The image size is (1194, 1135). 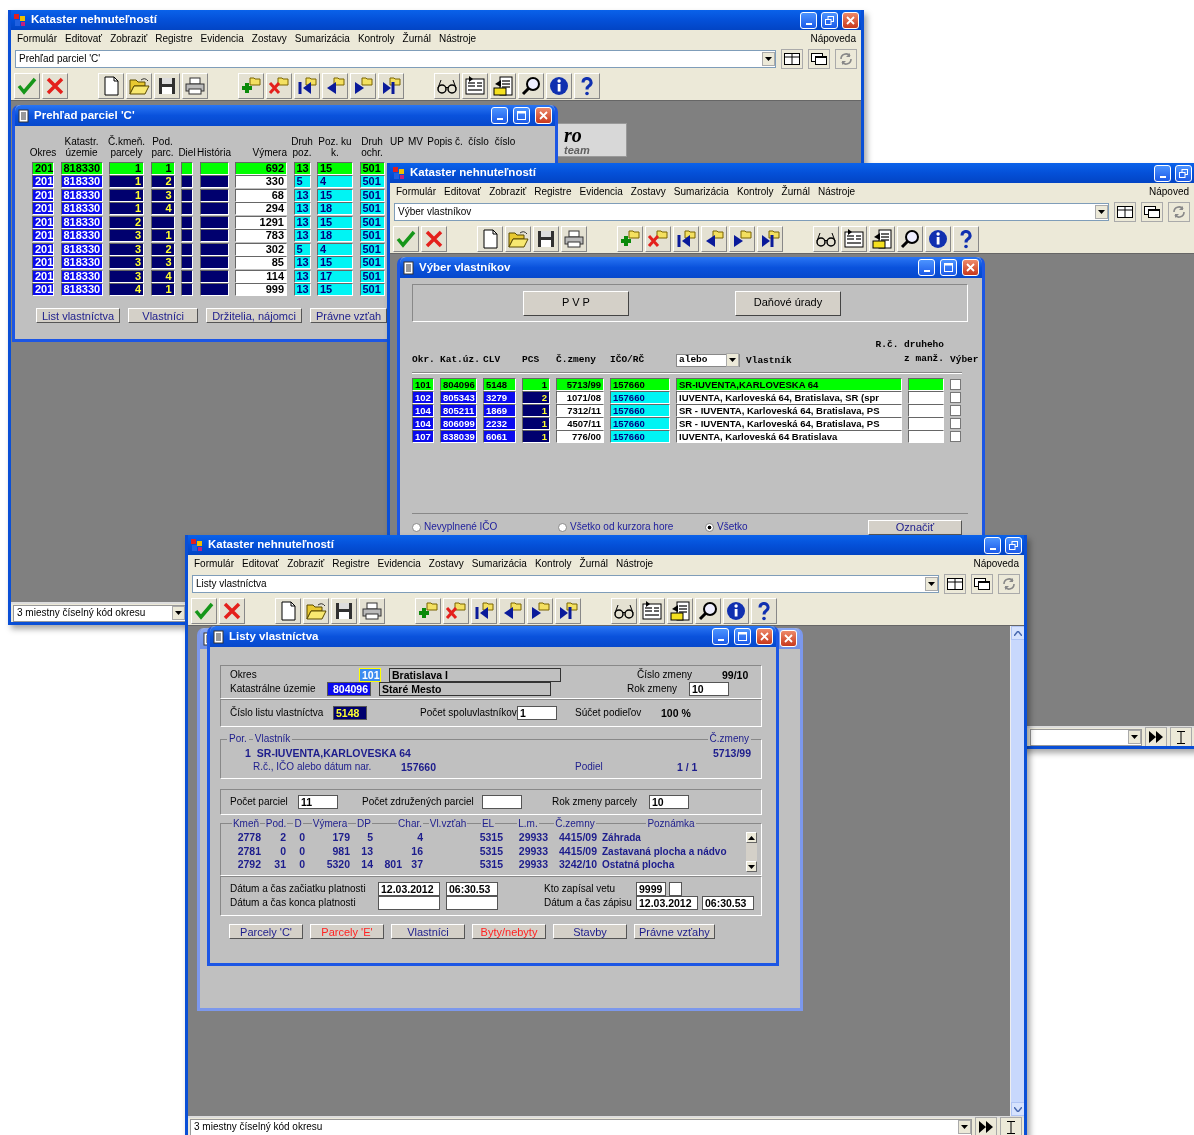 What do you see at coordinates (955, 410) in the screenshot?
I see `checkbox` at bounding box center [955, 410].